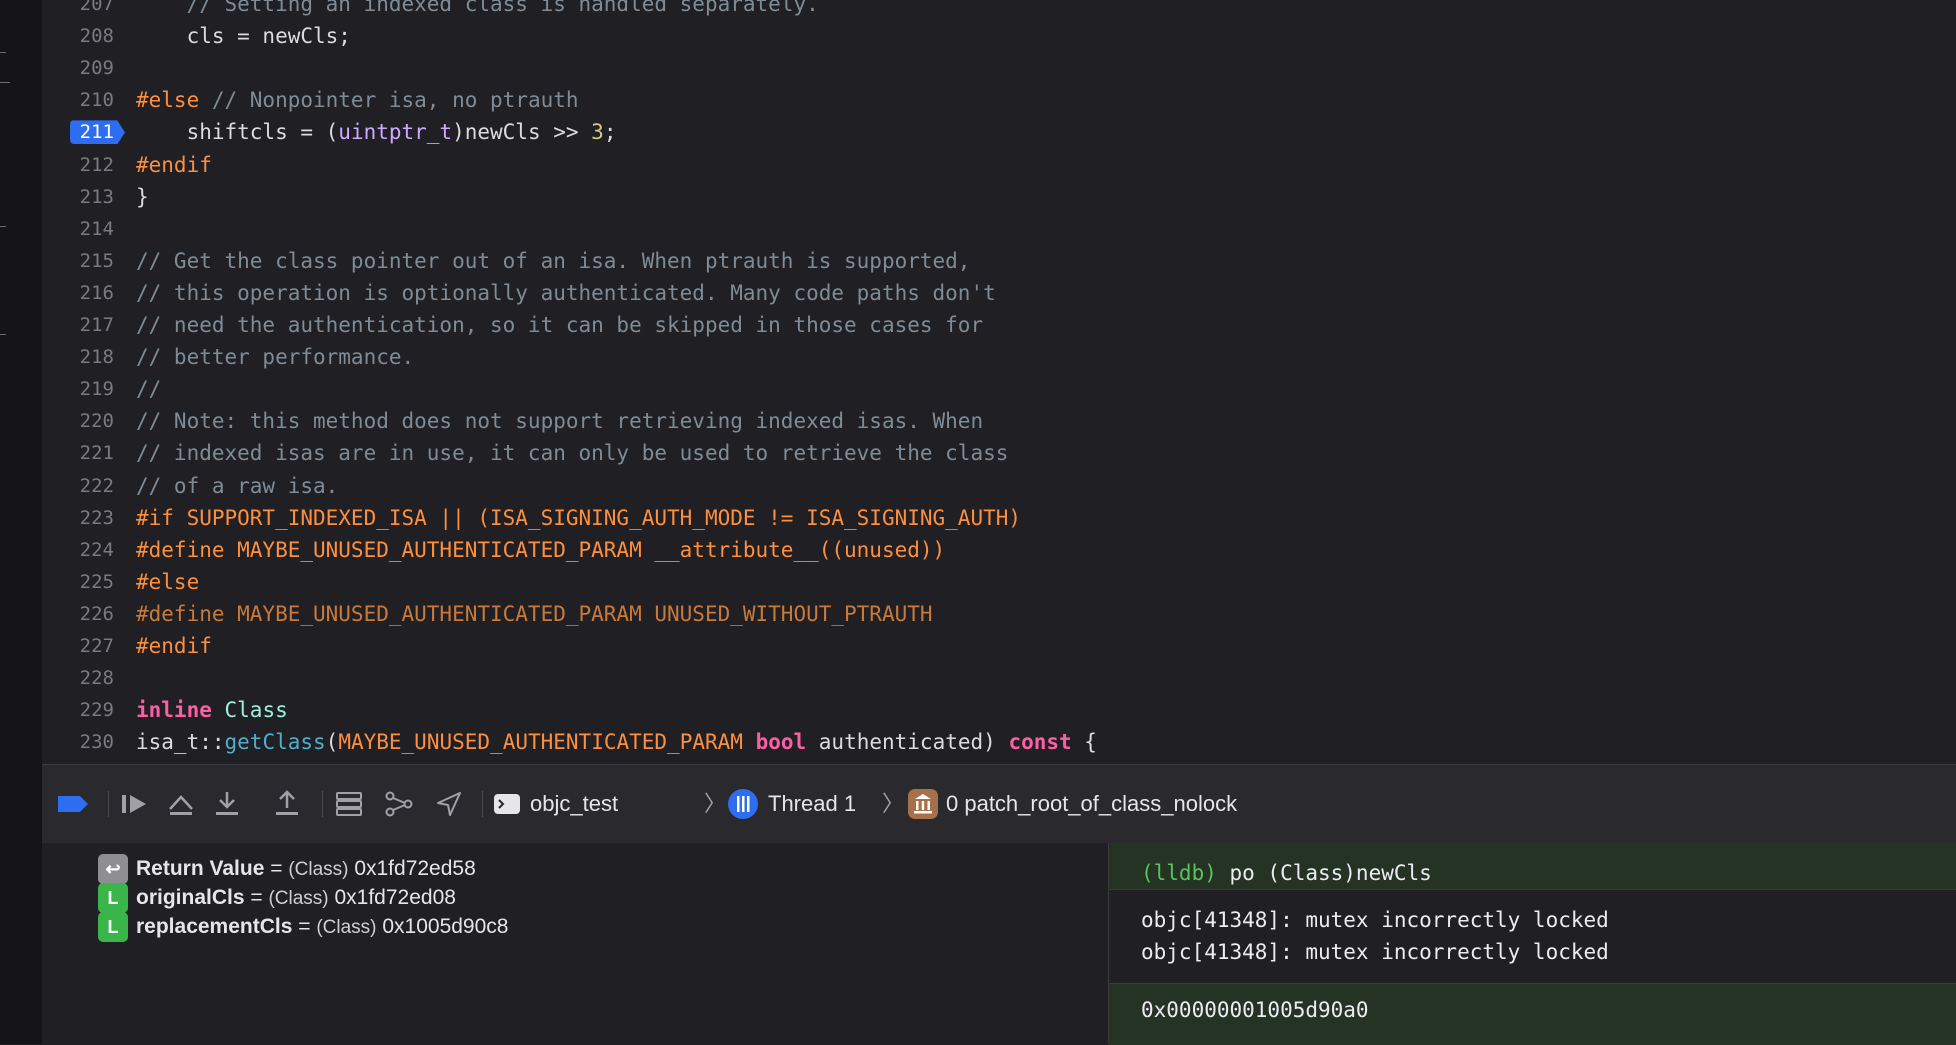 This screenshot has height=1045, width=1956. I want to click on code-line: 210 #else // Nonpointer isa, no ptrauth, so click(999, 100).